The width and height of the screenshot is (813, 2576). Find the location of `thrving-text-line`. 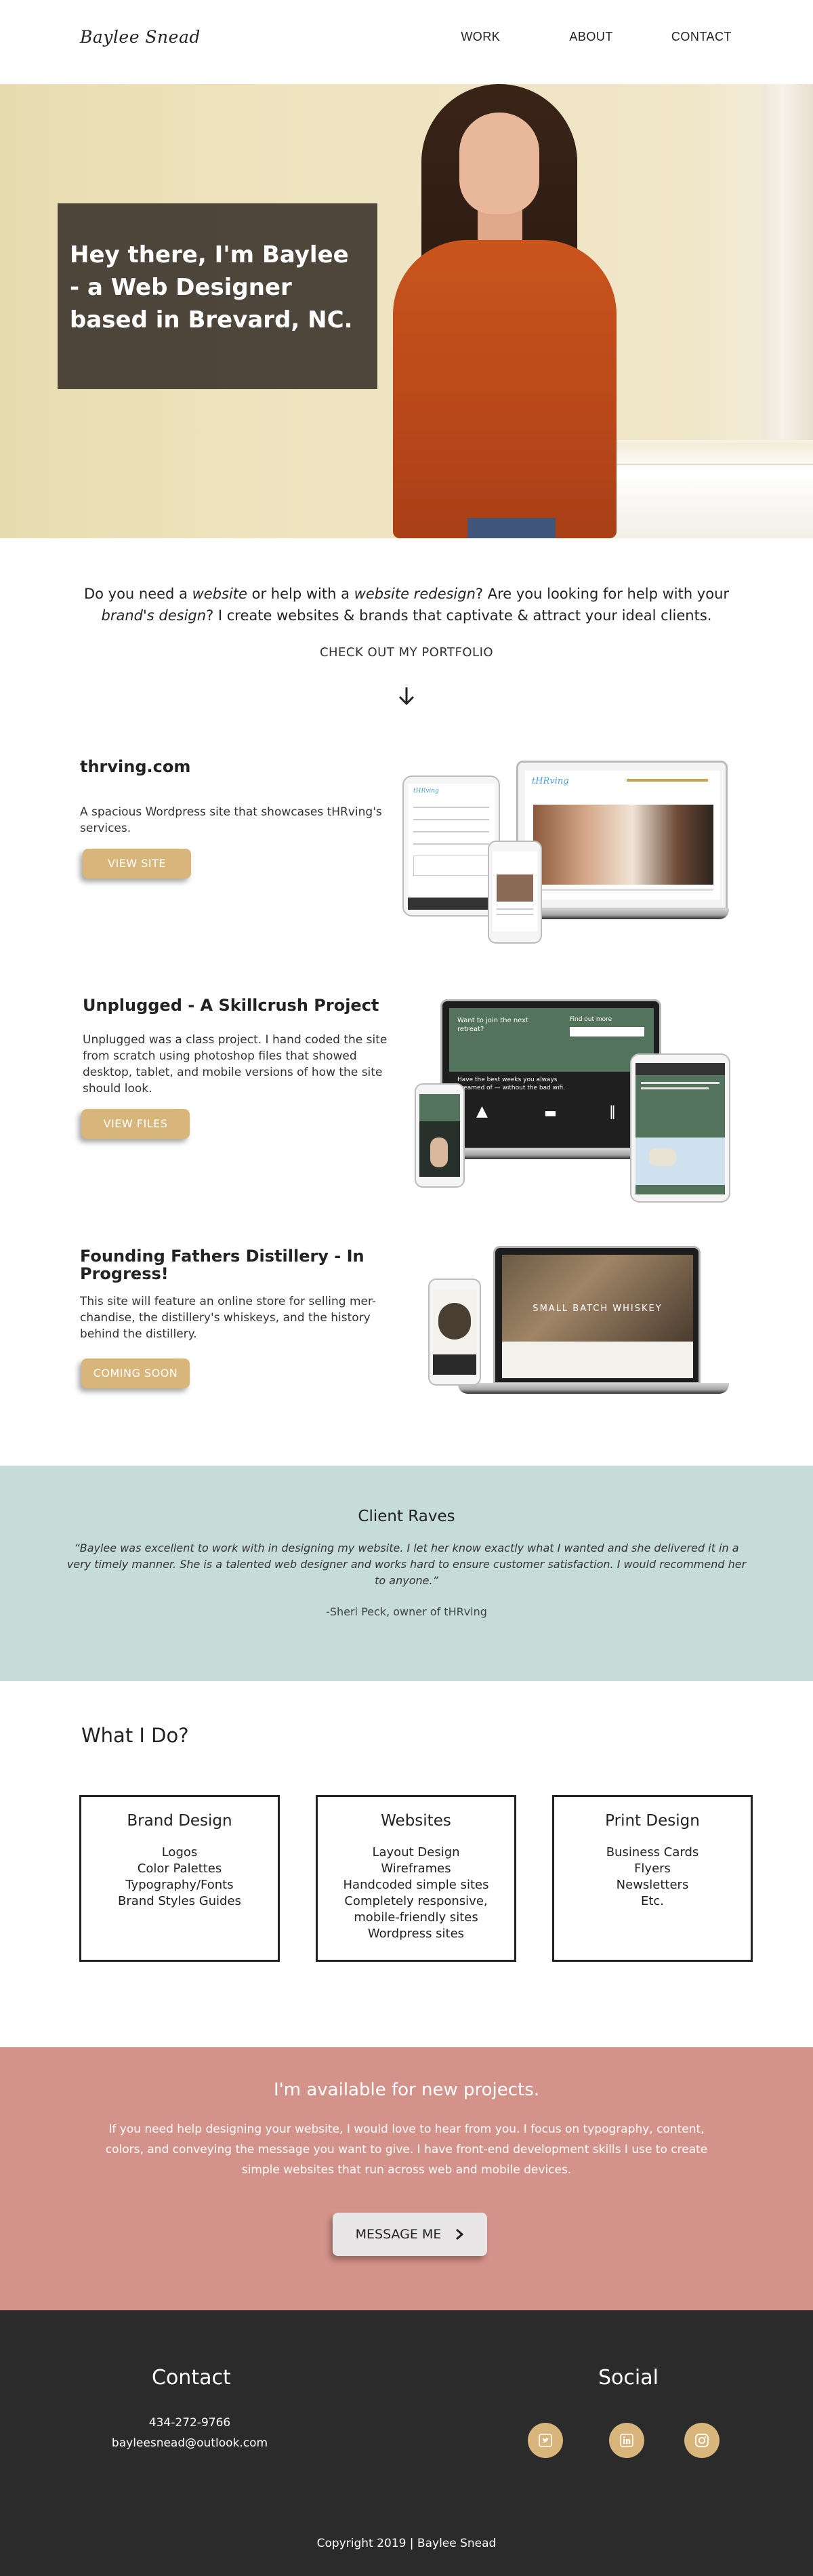

thrving-text-line is located at coordinates (623, 890).